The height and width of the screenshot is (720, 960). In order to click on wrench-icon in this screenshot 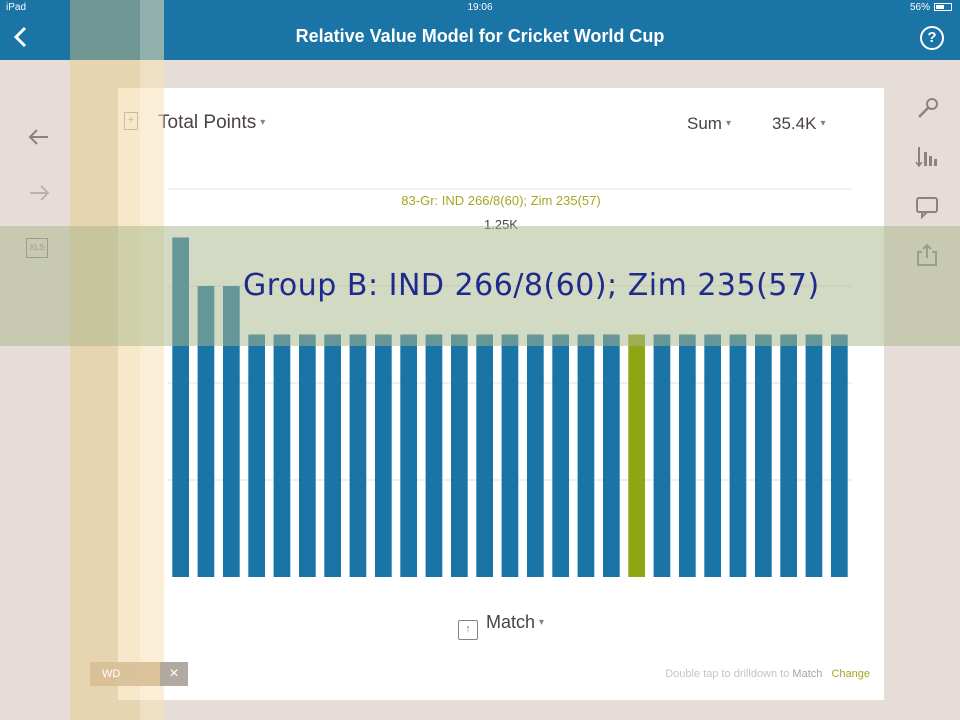, I will do `click(928, 108)`.